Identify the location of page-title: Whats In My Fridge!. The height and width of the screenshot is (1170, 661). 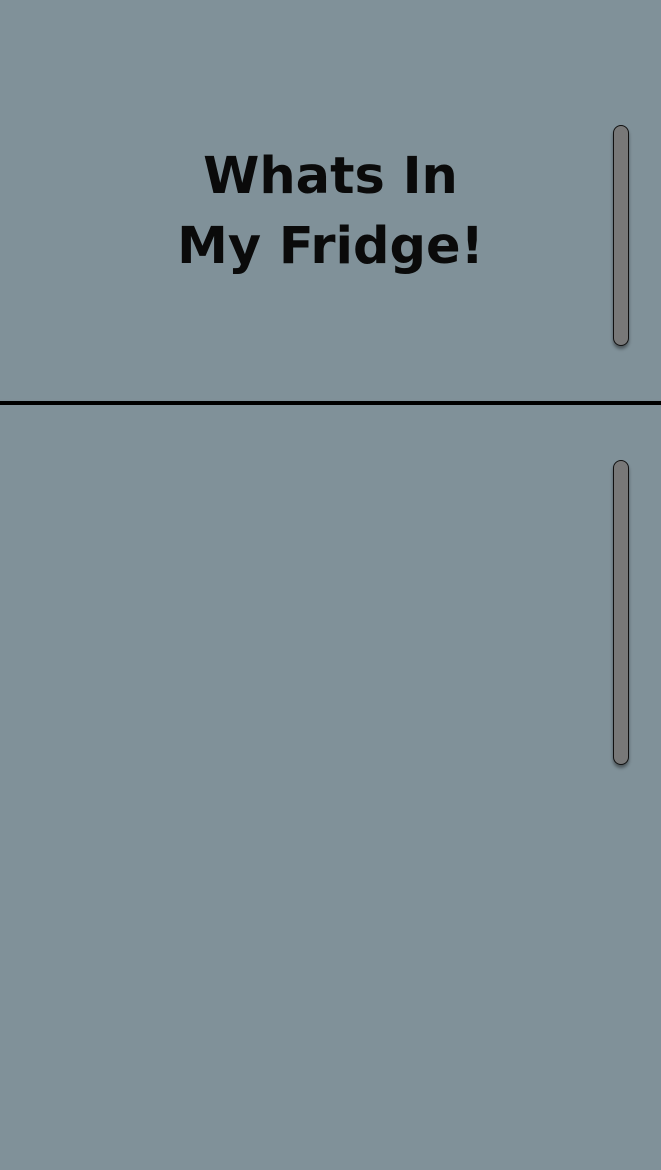
(330, 212).